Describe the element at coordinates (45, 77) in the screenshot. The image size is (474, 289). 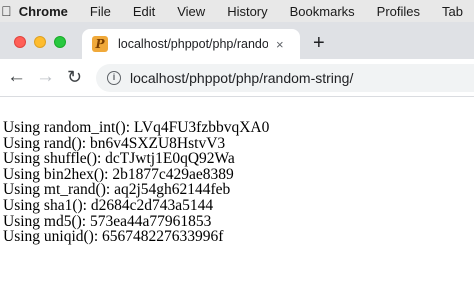
I see `forward-arrow-icon: →` at that location.